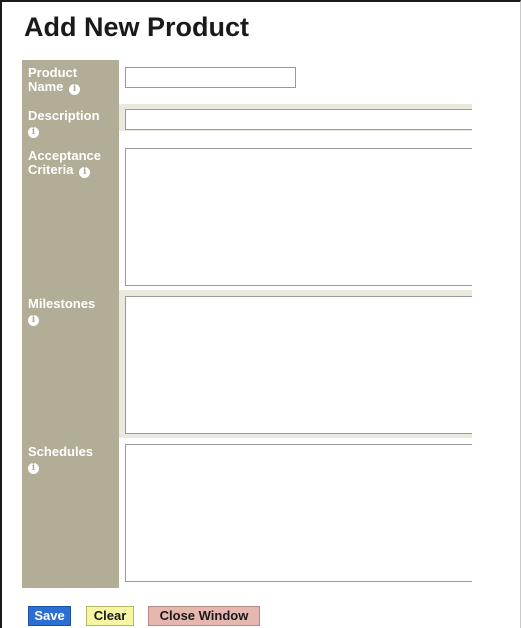 Image resolution: width=521 pixels, height=628 pixels. I want to click on description-input, so click(298, 119).